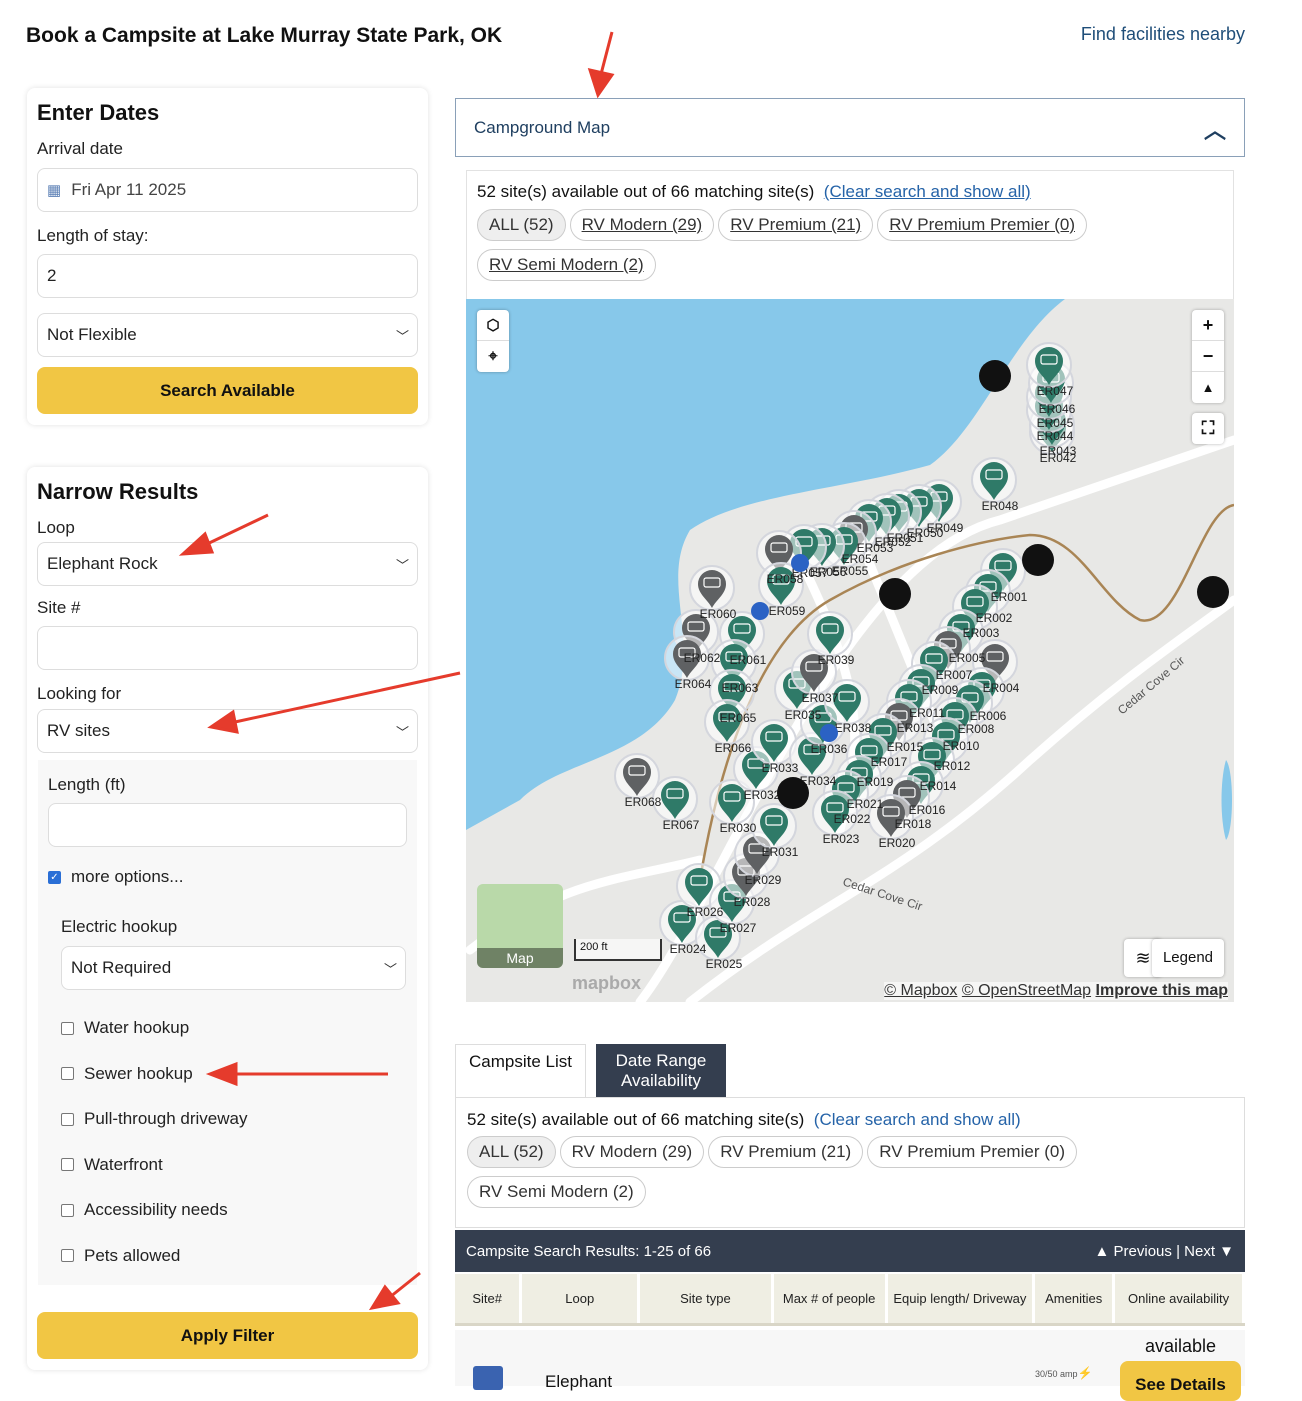 The height and width of the screenshot is (1401, 1302). Describe the element at coordinates (227, 1335) in the screenshot. I see `apply-filter-button: Apply Filter` at that location.